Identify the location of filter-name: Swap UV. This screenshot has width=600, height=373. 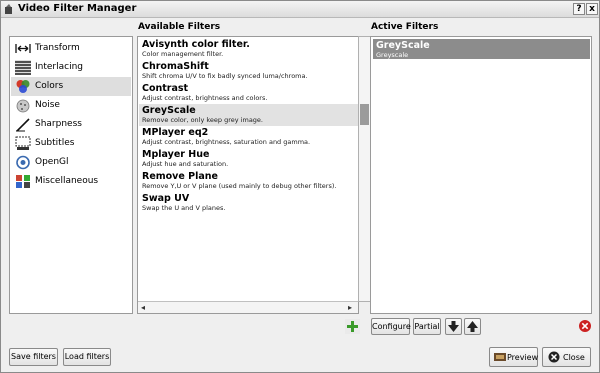
(166, 198).